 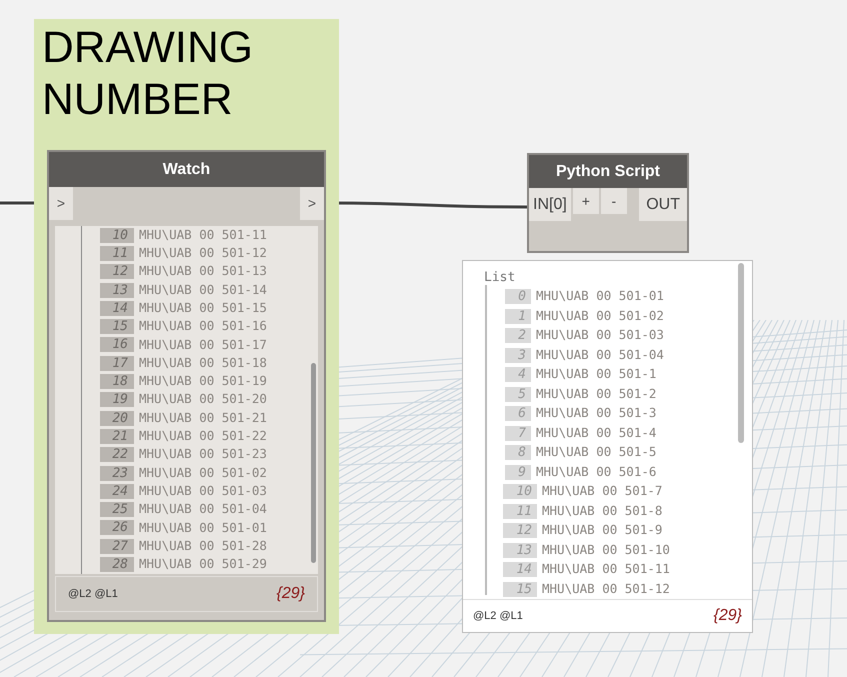 What do you see at coordinates (550, 204) in the screenshot?
I see `input-port: IN[0]` at bounding box center [550, 204].